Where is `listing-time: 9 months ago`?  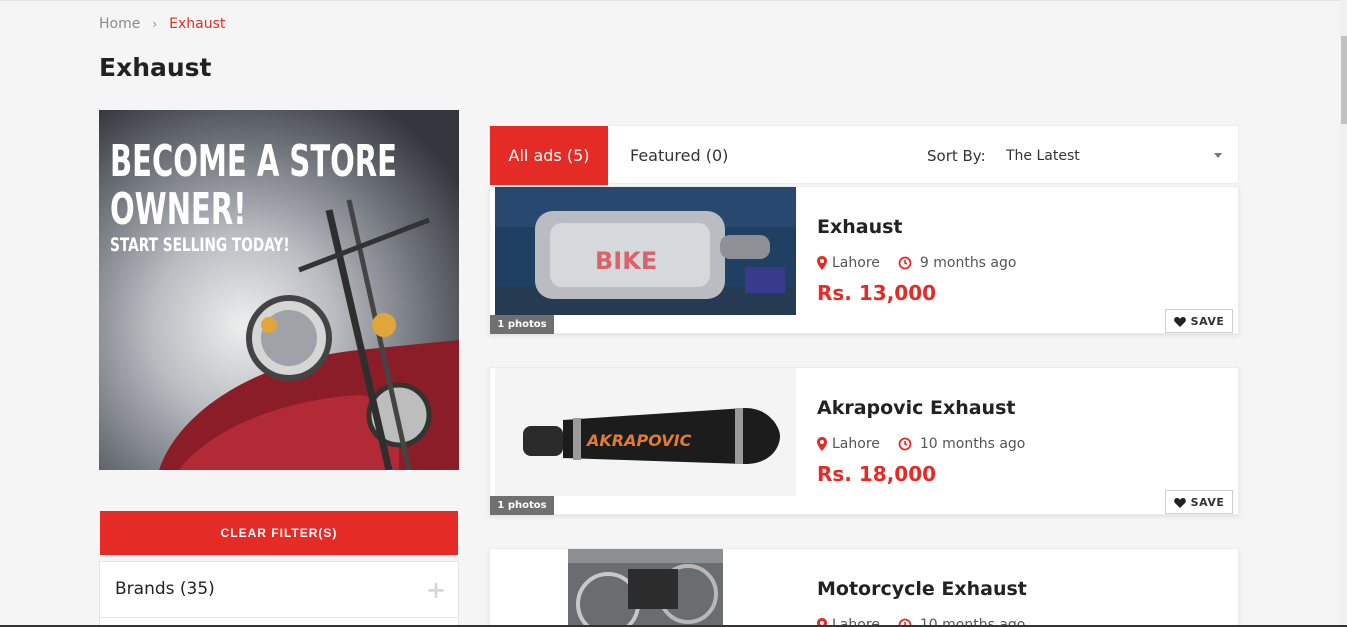
listing-time: 9 months ago is located at coordinates (968, 263).